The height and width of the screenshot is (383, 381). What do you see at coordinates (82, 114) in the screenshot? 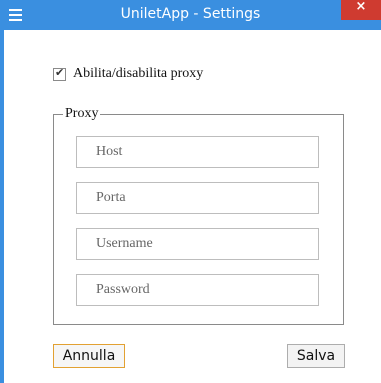
I see `proxy-group-legend: Proxy` at bounding box center [82, 114].